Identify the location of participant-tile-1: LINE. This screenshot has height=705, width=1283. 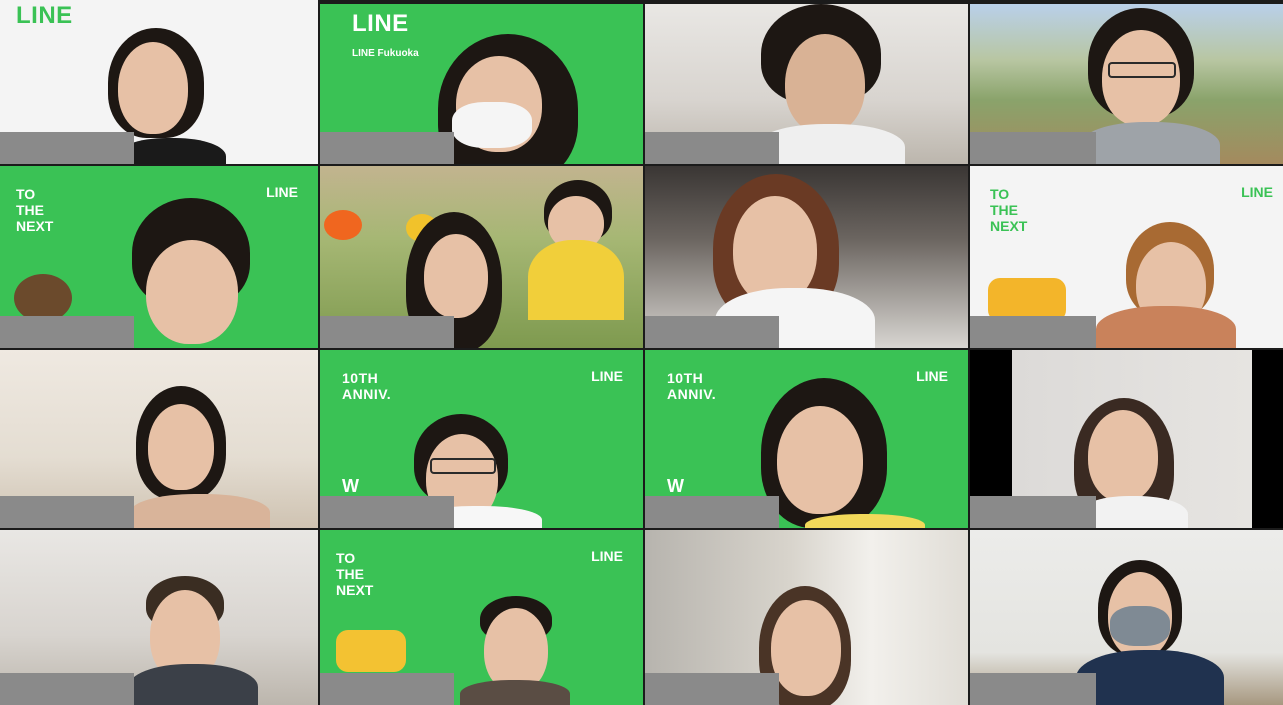
(159, 82).